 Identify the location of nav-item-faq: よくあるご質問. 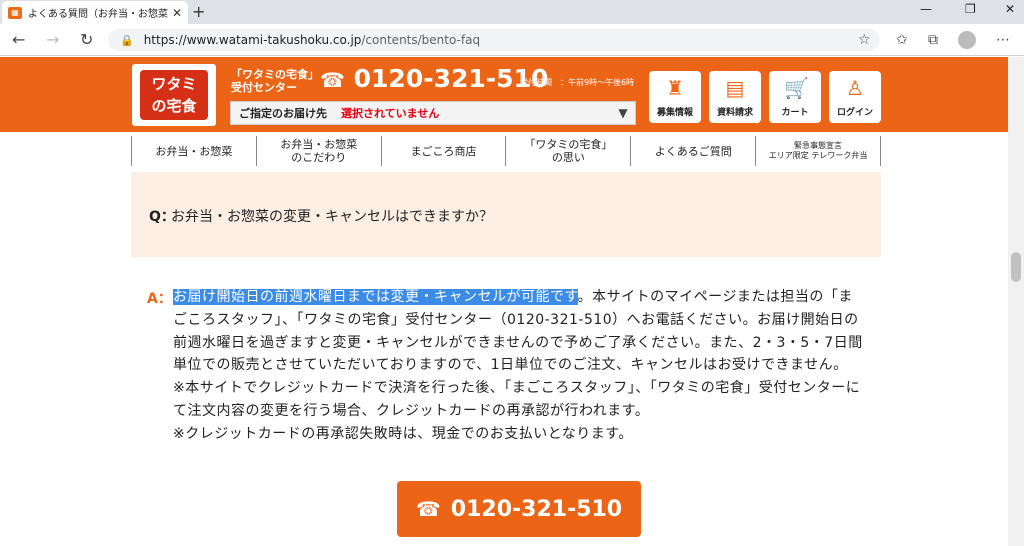
(692, 151).